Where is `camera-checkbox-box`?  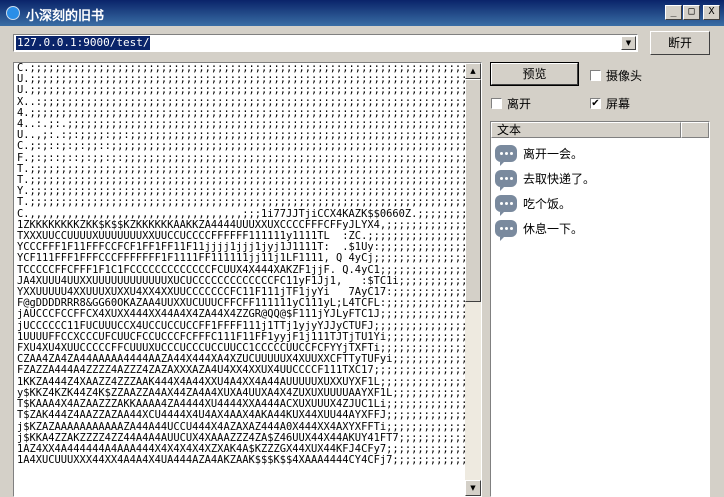
camera-checkbox-box is located at coordinates (595, 75).